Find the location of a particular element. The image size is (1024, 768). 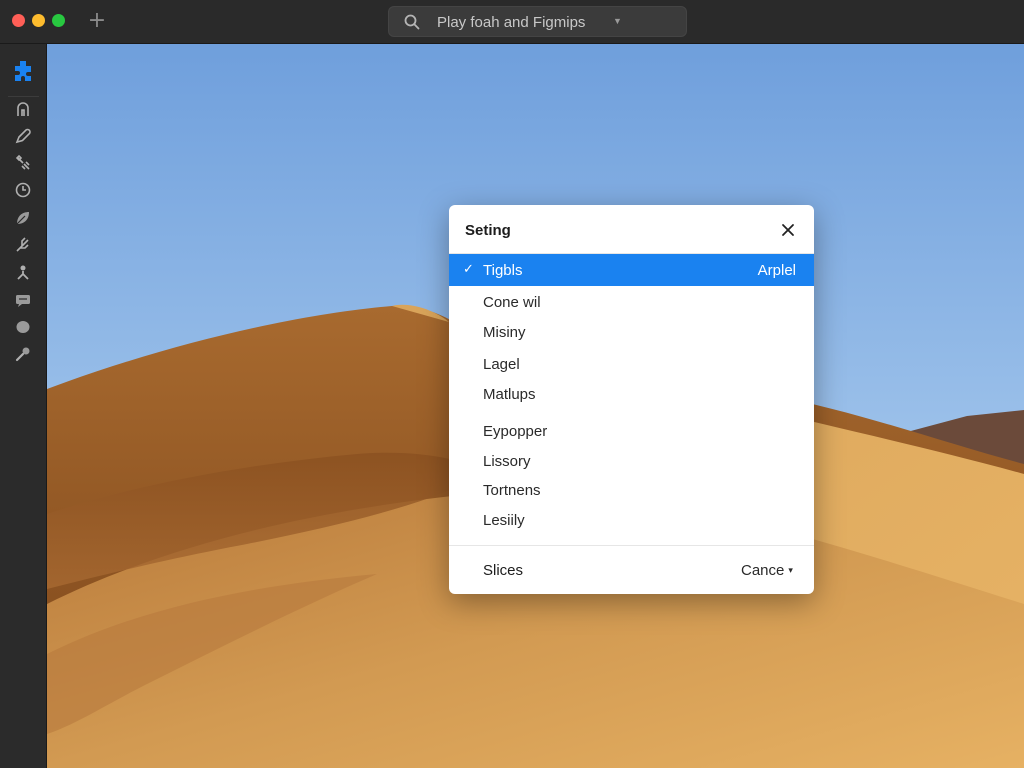

list-item: Lissory is located at coordinates (631, 462).